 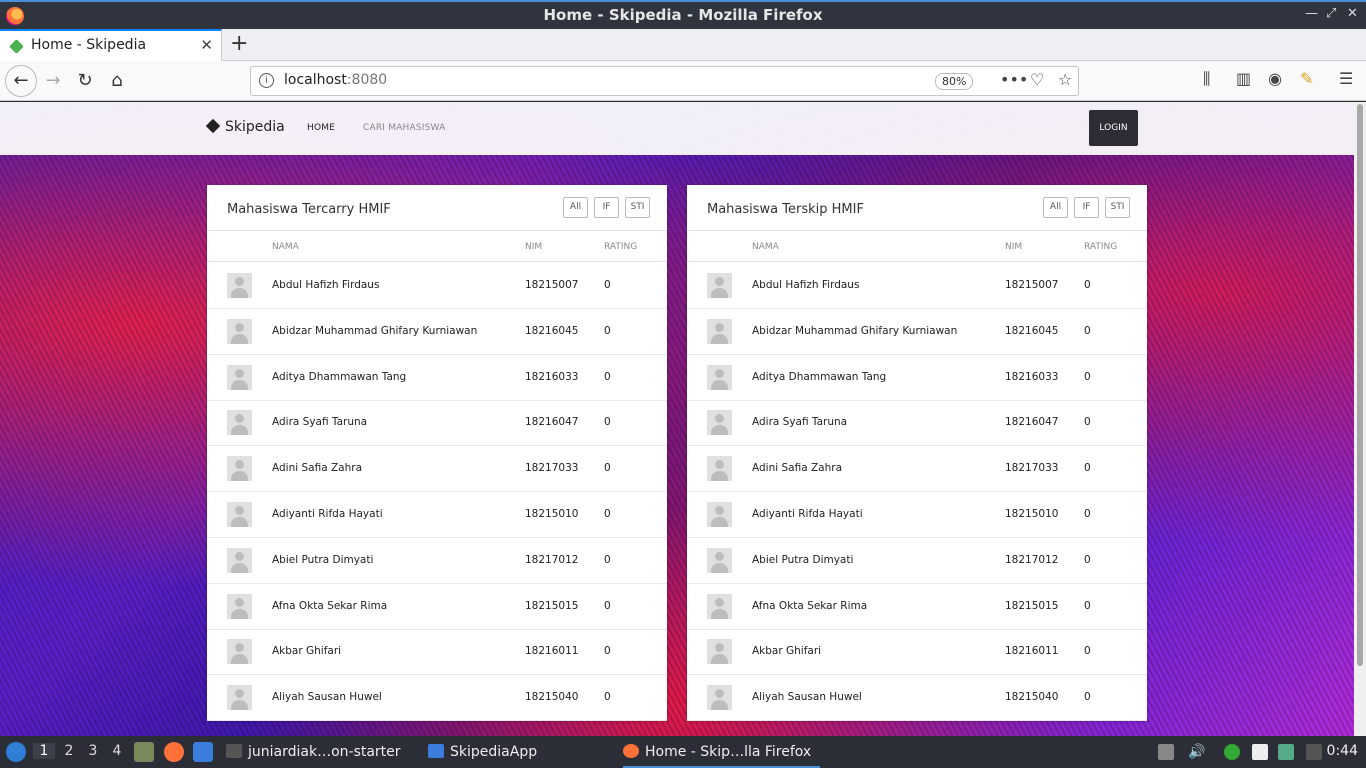 What do you see at coordinates (482, 752) in the screenshot?
I see `task-skipediaapp: SkipediaApp` at bounding box center [482, 752].